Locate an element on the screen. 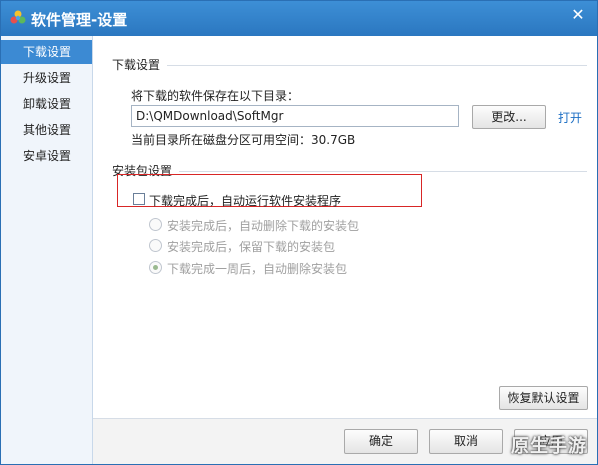 Image resolution: width=598 pixels, height=465 pixels. close-icon: ✕ is located at coordinates (578, 15).